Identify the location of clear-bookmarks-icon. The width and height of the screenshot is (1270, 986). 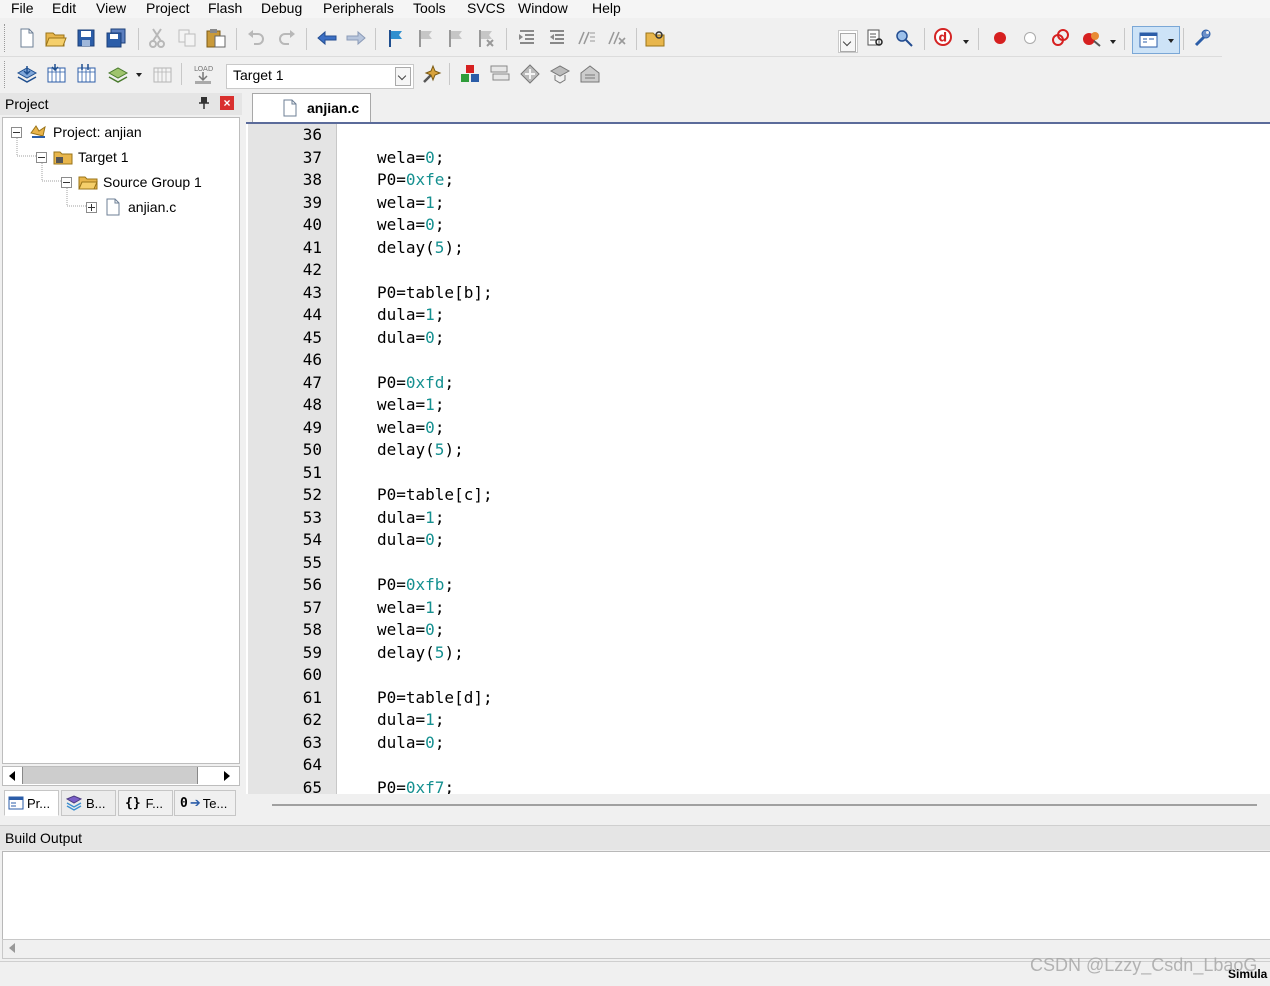
(486, 38).